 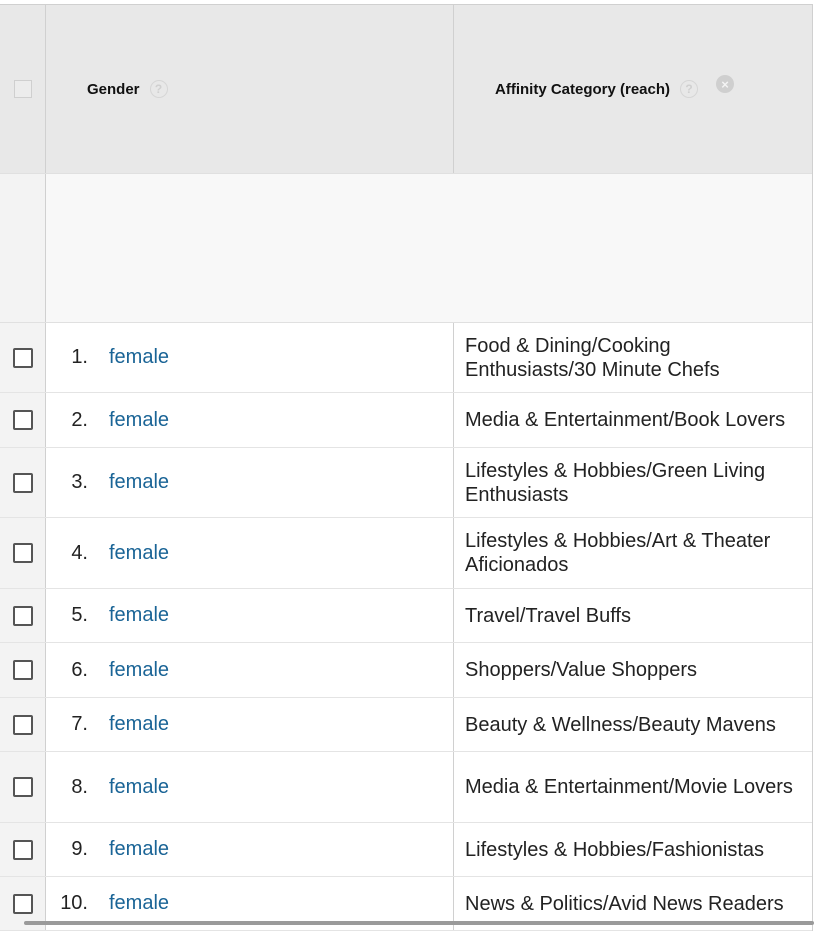 What do you see at coordinates (250, 89) in the screenshot?
I see `column-header-gender: Gender ?` at bounding box center [250, 89].